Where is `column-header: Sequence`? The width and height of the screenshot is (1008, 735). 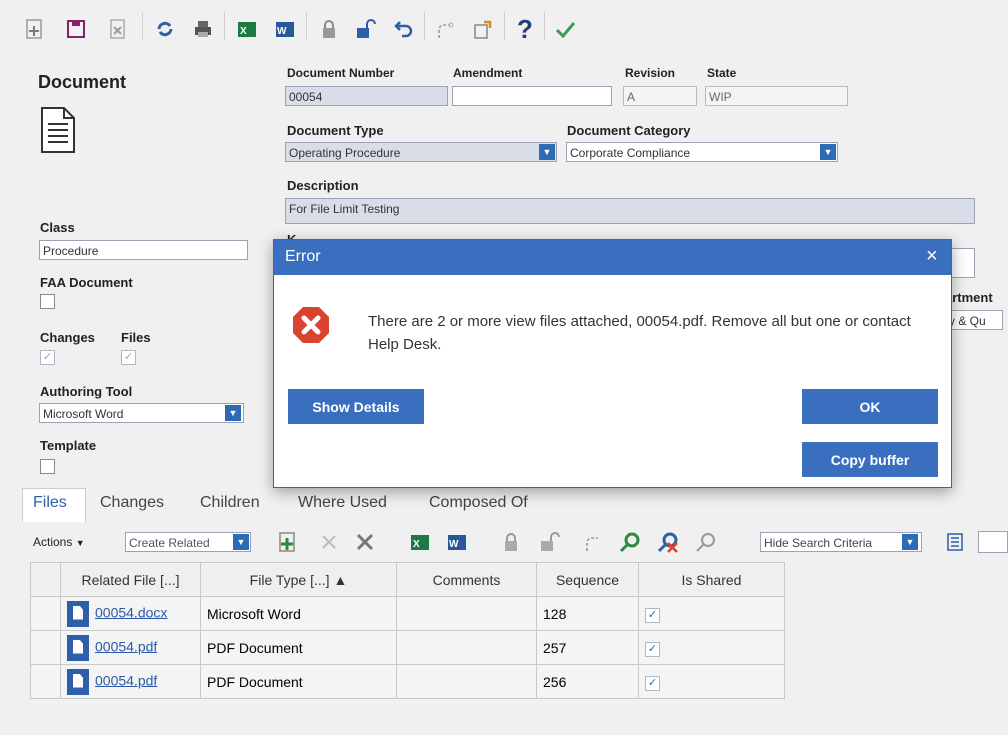
column-header: Sequence is located at coordinates (587, 579).